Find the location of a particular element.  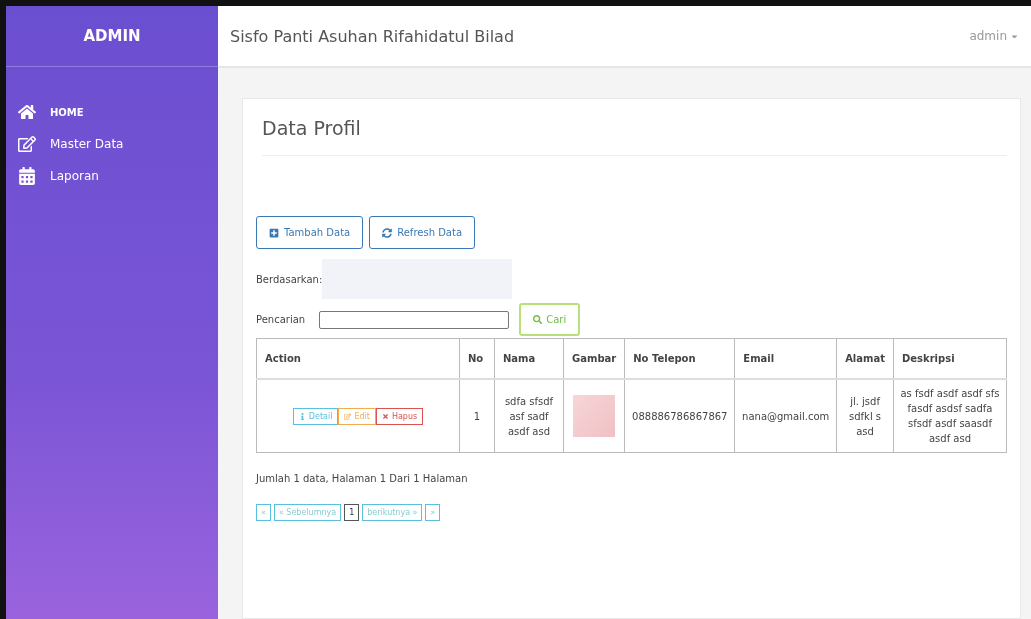

sidebar-item: Master Data is located at coordinates (118, 144).